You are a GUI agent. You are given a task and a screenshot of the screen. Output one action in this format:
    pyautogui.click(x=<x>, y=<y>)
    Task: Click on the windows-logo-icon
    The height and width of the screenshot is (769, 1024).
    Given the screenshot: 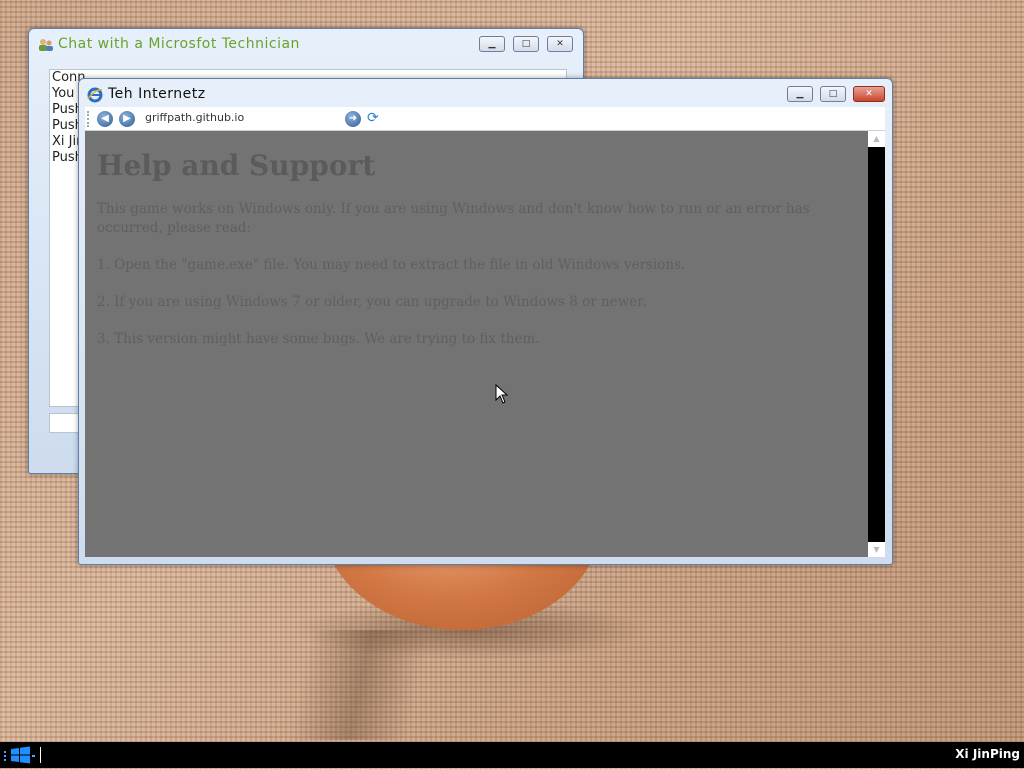 What is the action you would take?
    pyautogui.click(x=19, y=755)
    